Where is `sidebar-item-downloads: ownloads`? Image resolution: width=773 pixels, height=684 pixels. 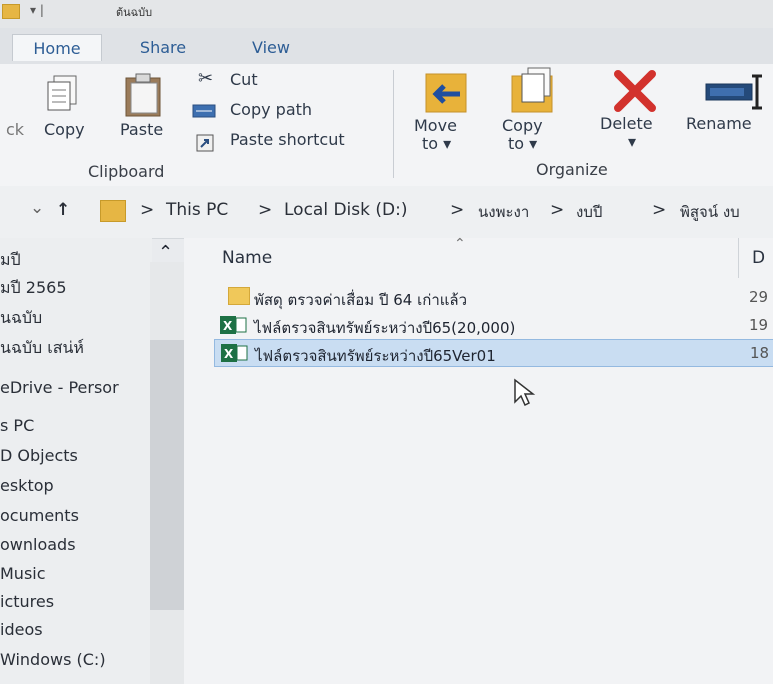
sidebar-item-downloads: ownloads is located at coordinates (38, 544).